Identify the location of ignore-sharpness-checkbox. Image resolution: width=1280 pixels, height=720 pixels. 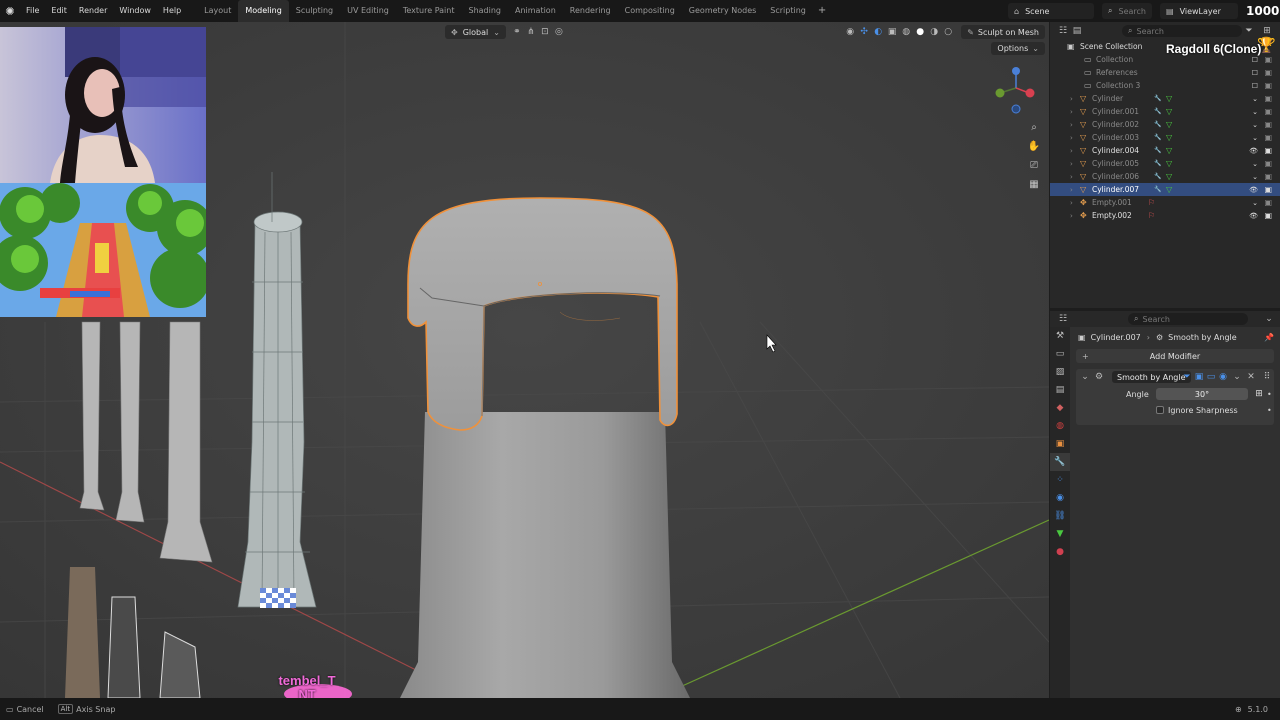
(1160, 410).